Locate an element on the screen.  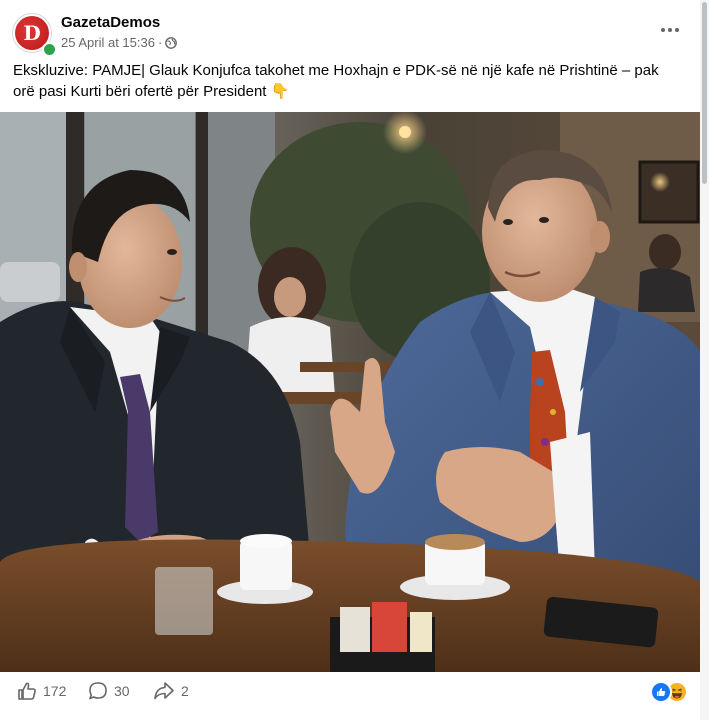
scrollbar is located at coordinates (704, 360).